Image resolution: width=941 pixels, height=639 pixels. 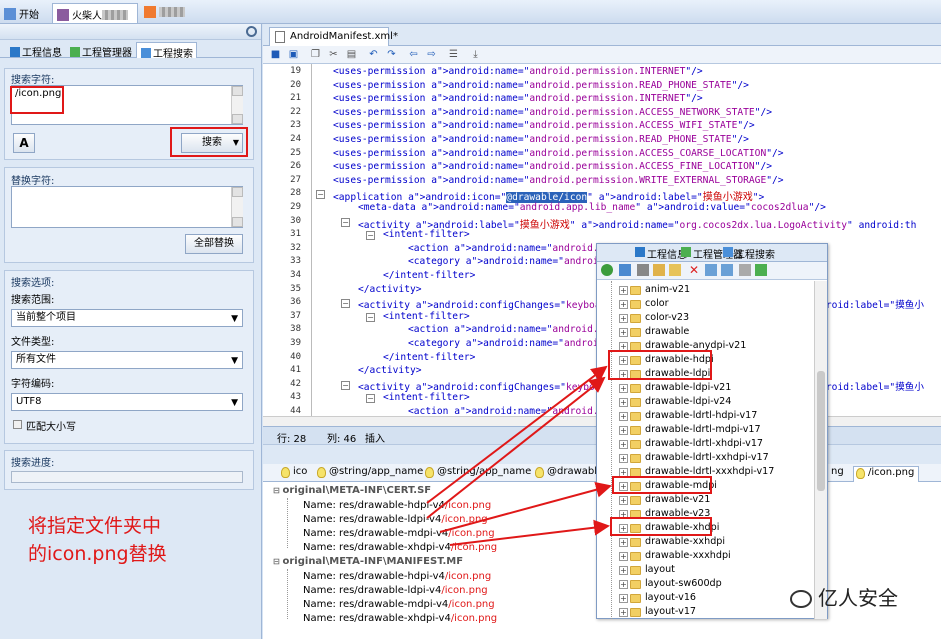 I want to click on replace-input-scrollbar, so click(x=237, y=207).